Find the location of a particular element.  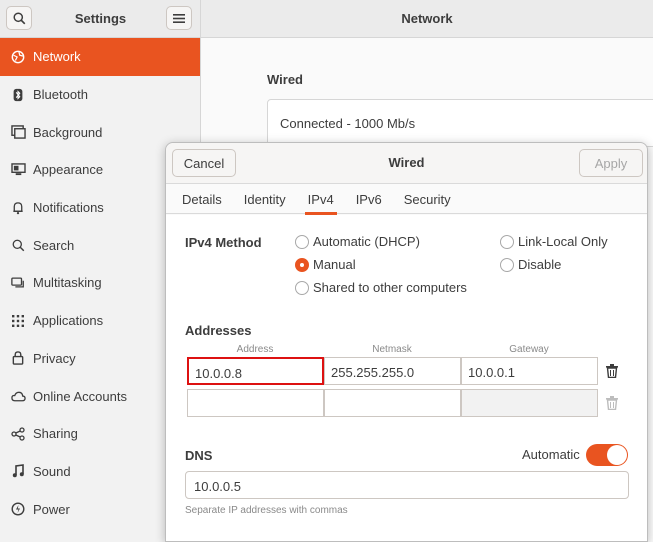

ipv4-method-label: IPv4 Method is located at coordinates (223, 242).